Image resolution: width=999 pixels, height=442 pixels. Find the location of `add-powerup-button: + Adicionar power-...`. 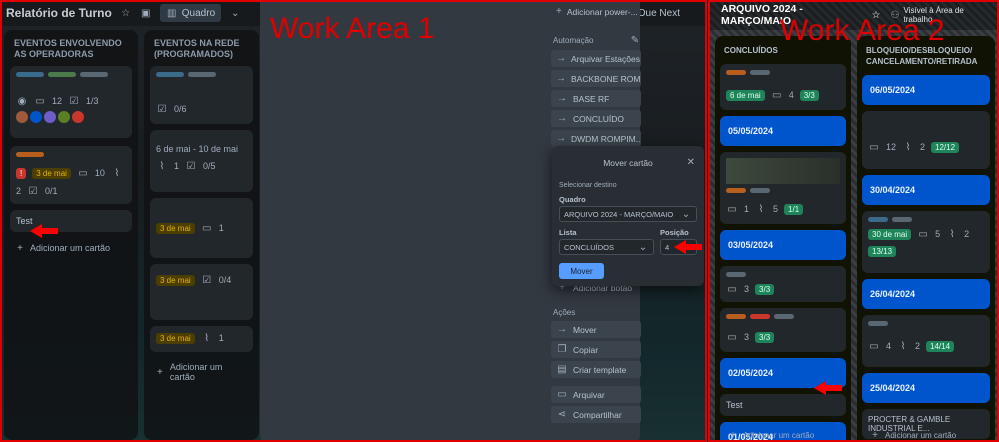

add-powerup-button: + Adicionar power-... is located at coordinates (596, 11).